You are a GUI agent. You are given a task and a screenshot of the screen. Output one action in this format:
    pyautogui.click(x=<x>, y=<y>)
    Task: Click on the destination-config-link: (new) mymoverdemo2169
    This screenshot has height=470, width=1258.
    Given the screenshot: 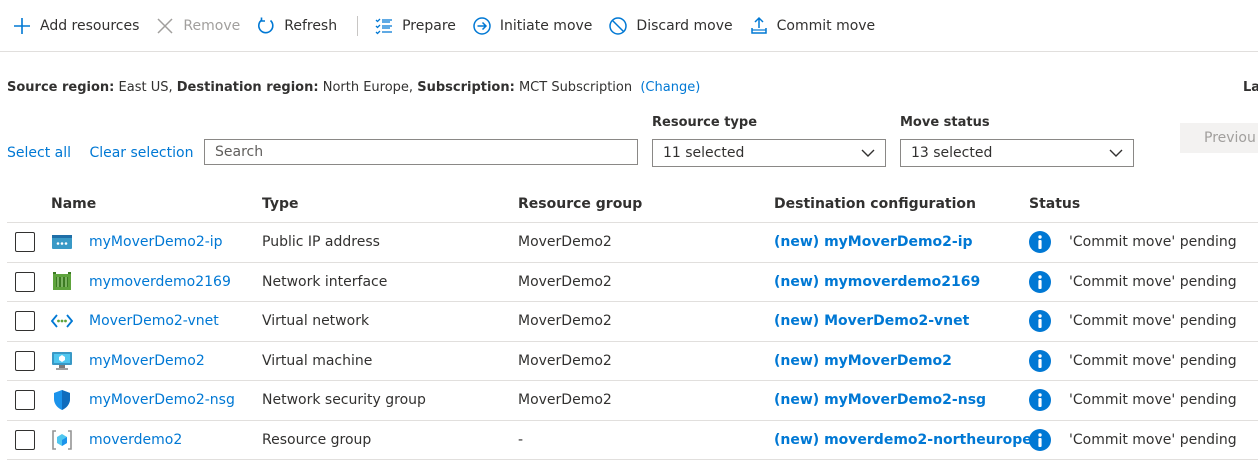 What is the action you would take?
    pyautogui.click(x=877, y=282)
    